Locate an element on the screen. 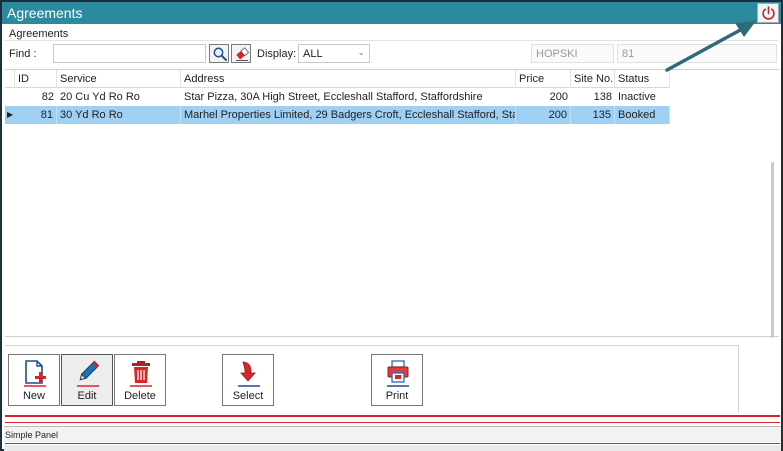 This screenshot has height=451, width=783. group-divider is located at coordinates (391, 40).